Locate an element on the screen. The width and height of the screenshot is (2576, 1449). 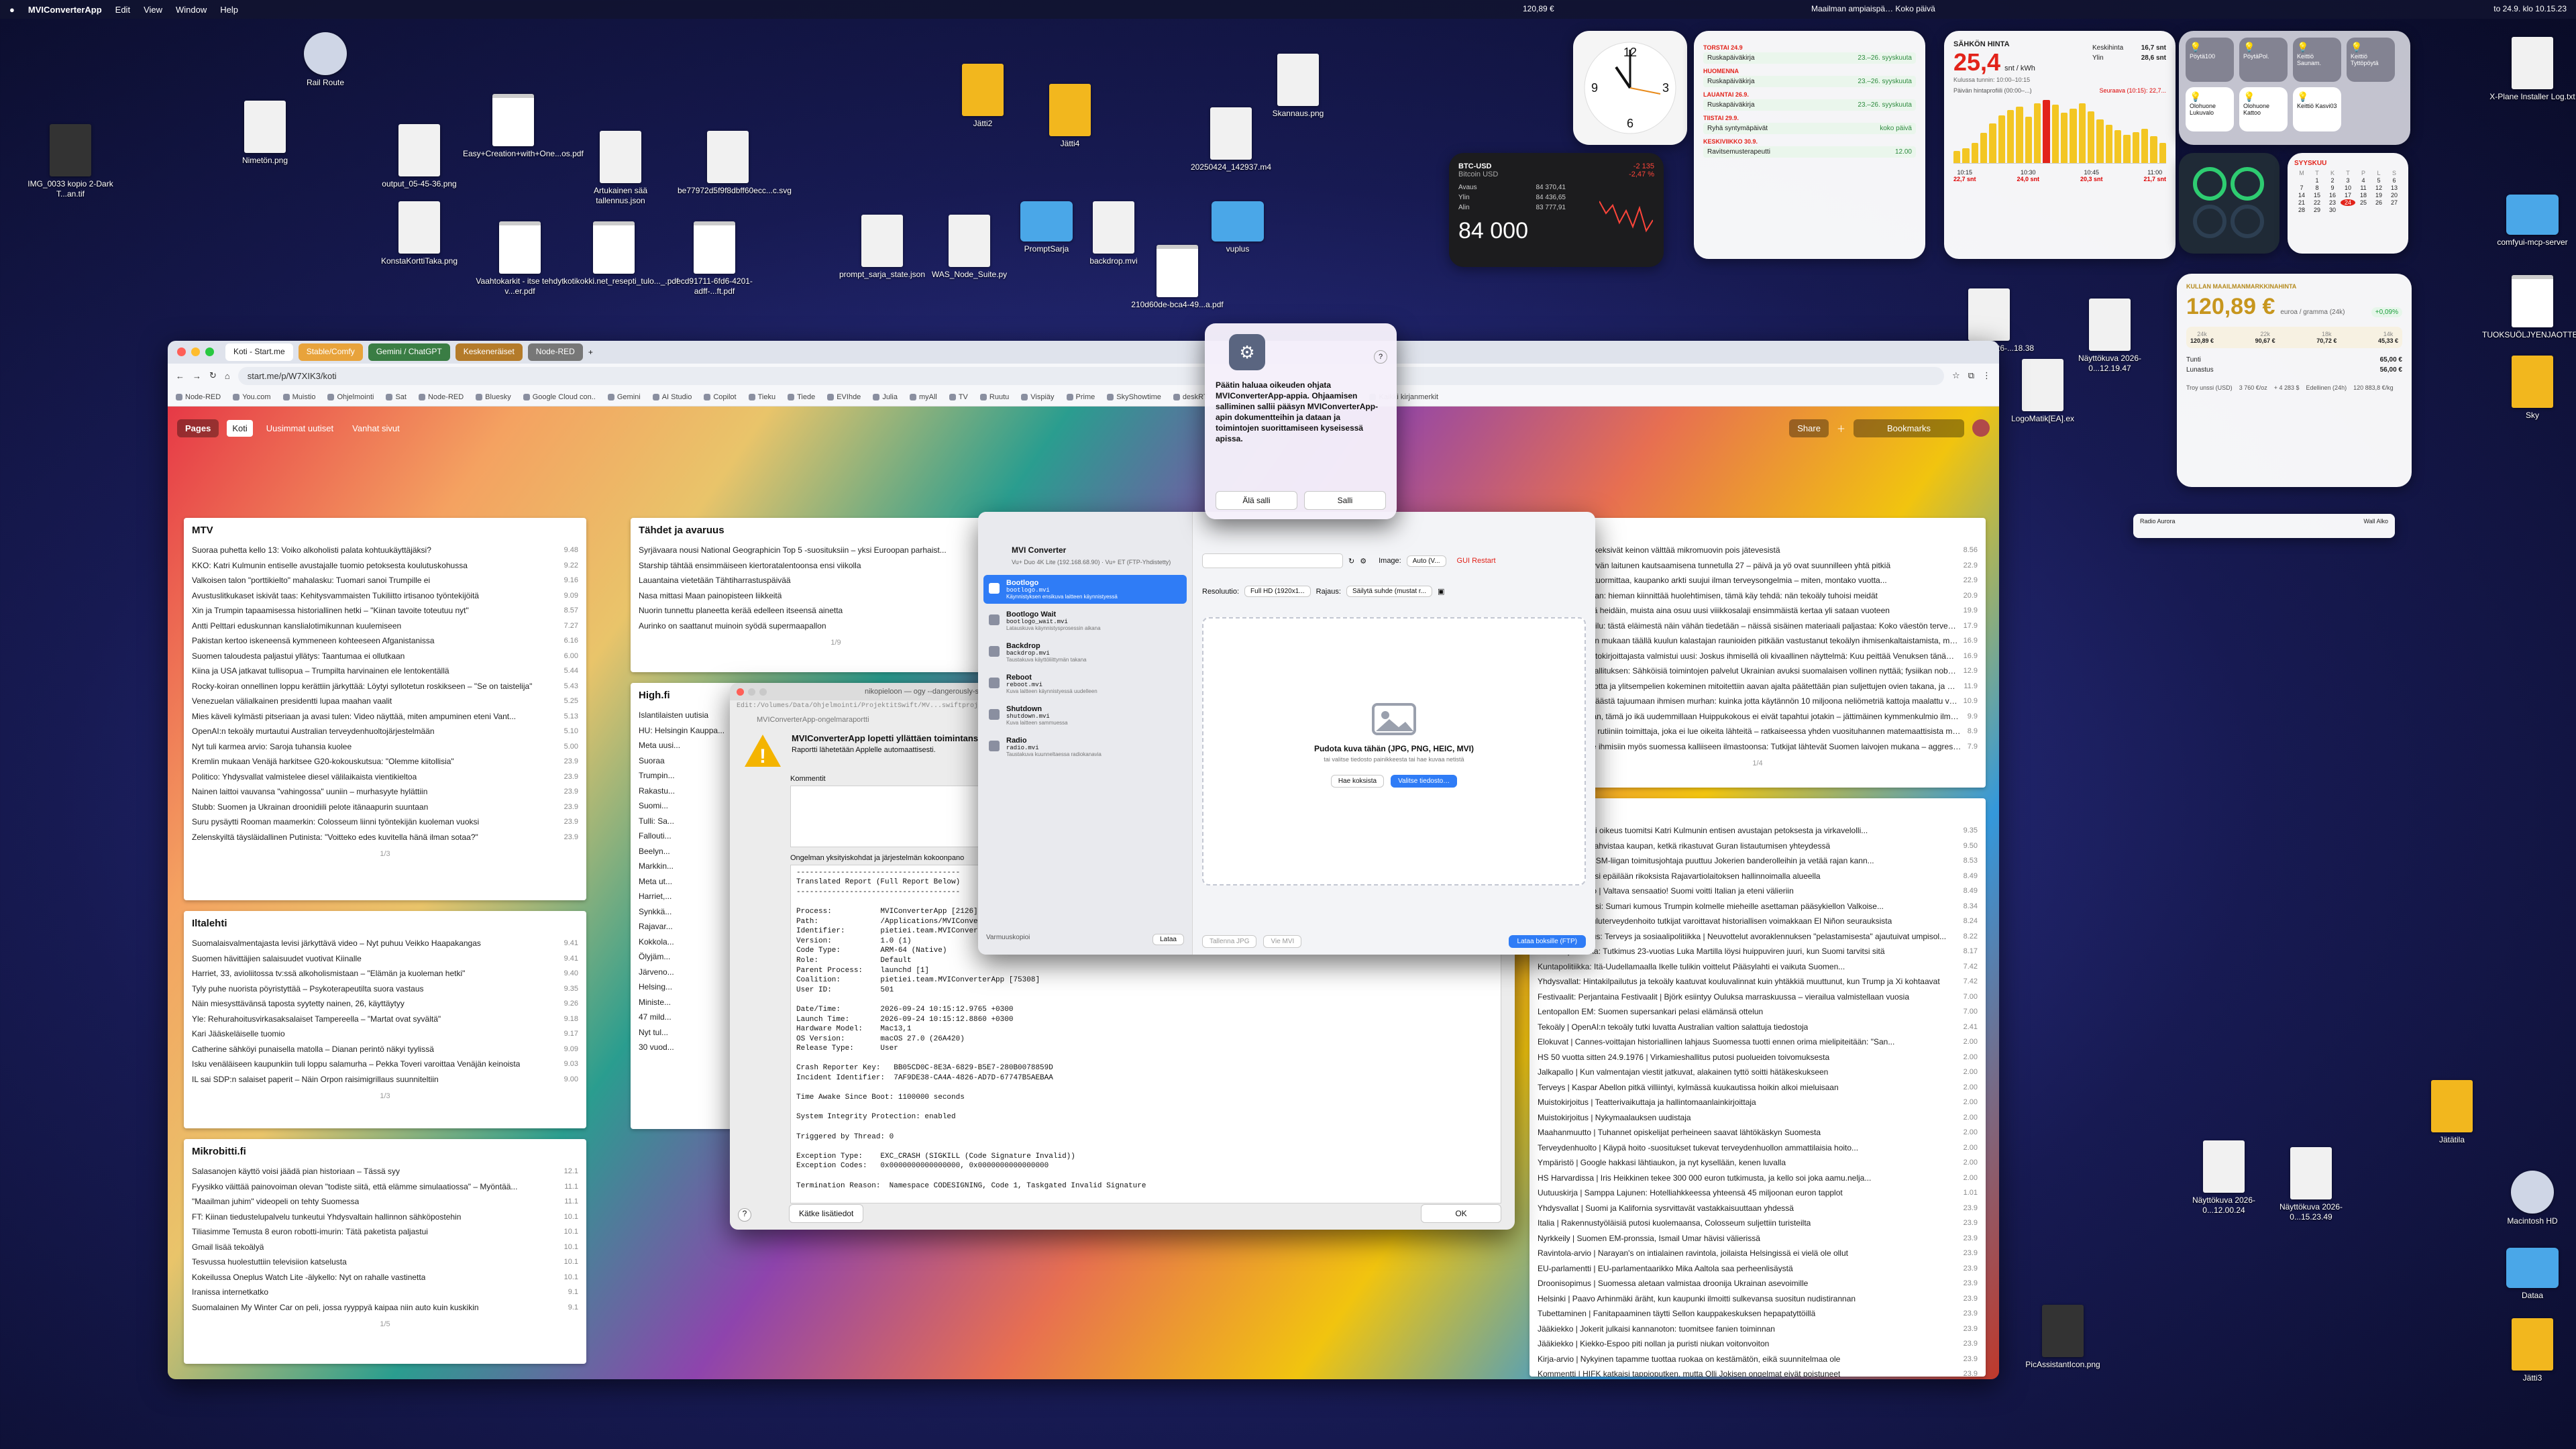
bookmark-item: Ruutu is located at coordinates (994, 397).